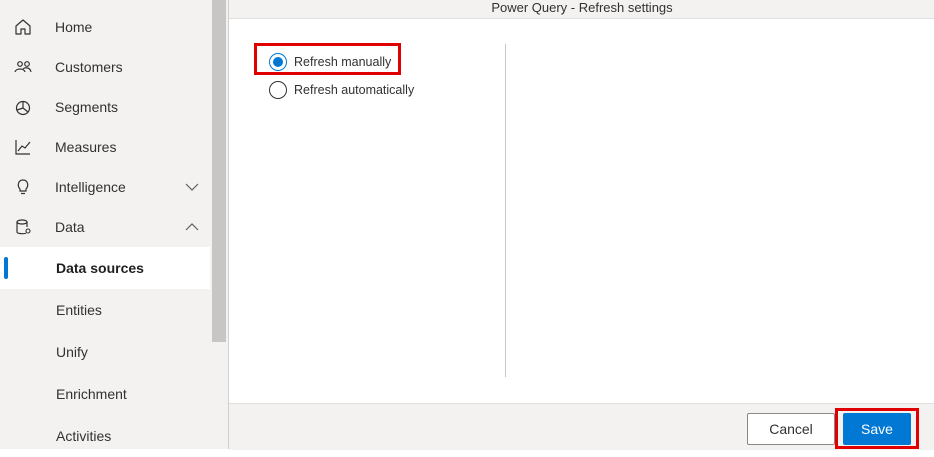  What do you see at coordinates (86, 147) in the screenshot?
I see `sidebar-item-label: Measures` at bounding box center [86, 147].